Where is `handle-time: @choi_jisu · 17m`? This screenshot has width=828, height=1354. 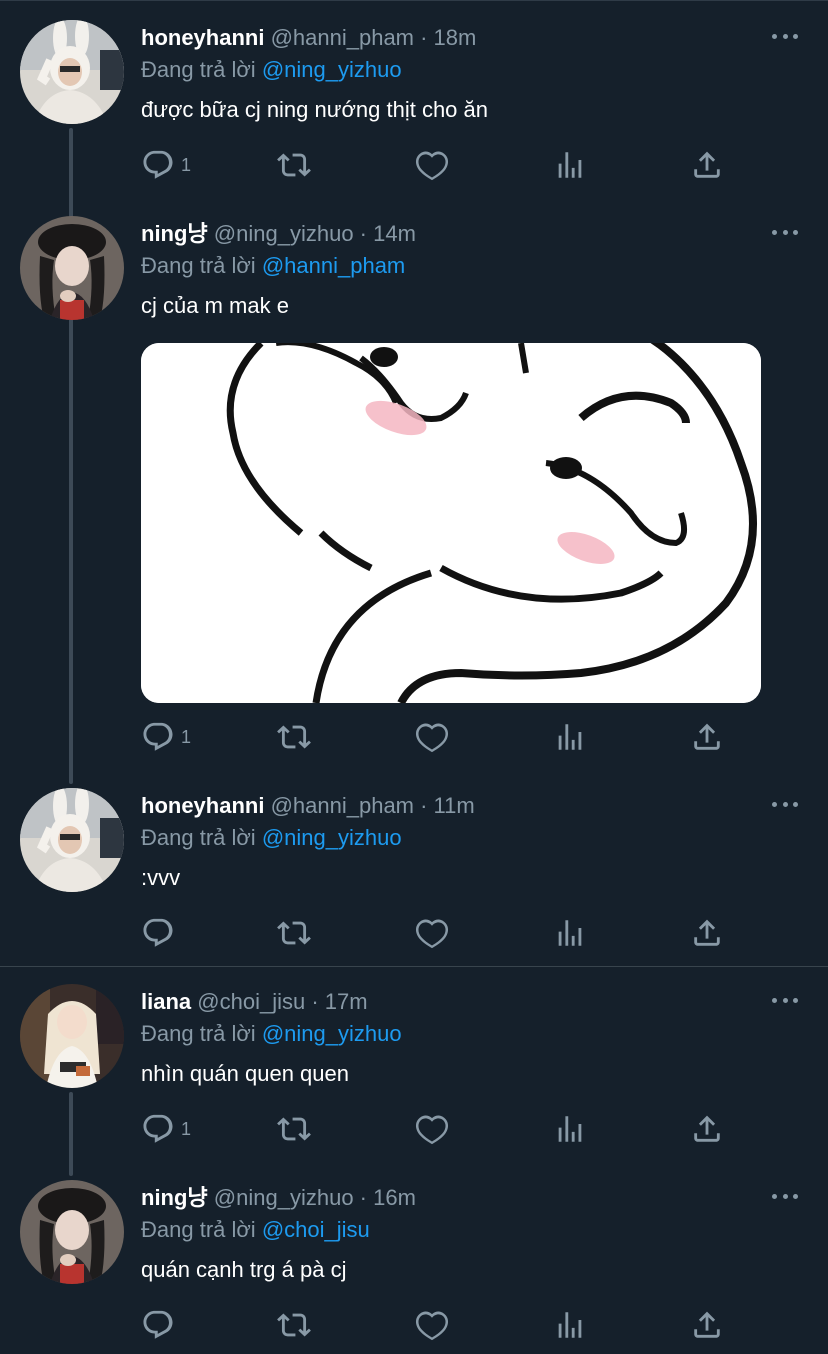
handle-time: @choi_jisu · 17m is located at coordinates (282, 1001).